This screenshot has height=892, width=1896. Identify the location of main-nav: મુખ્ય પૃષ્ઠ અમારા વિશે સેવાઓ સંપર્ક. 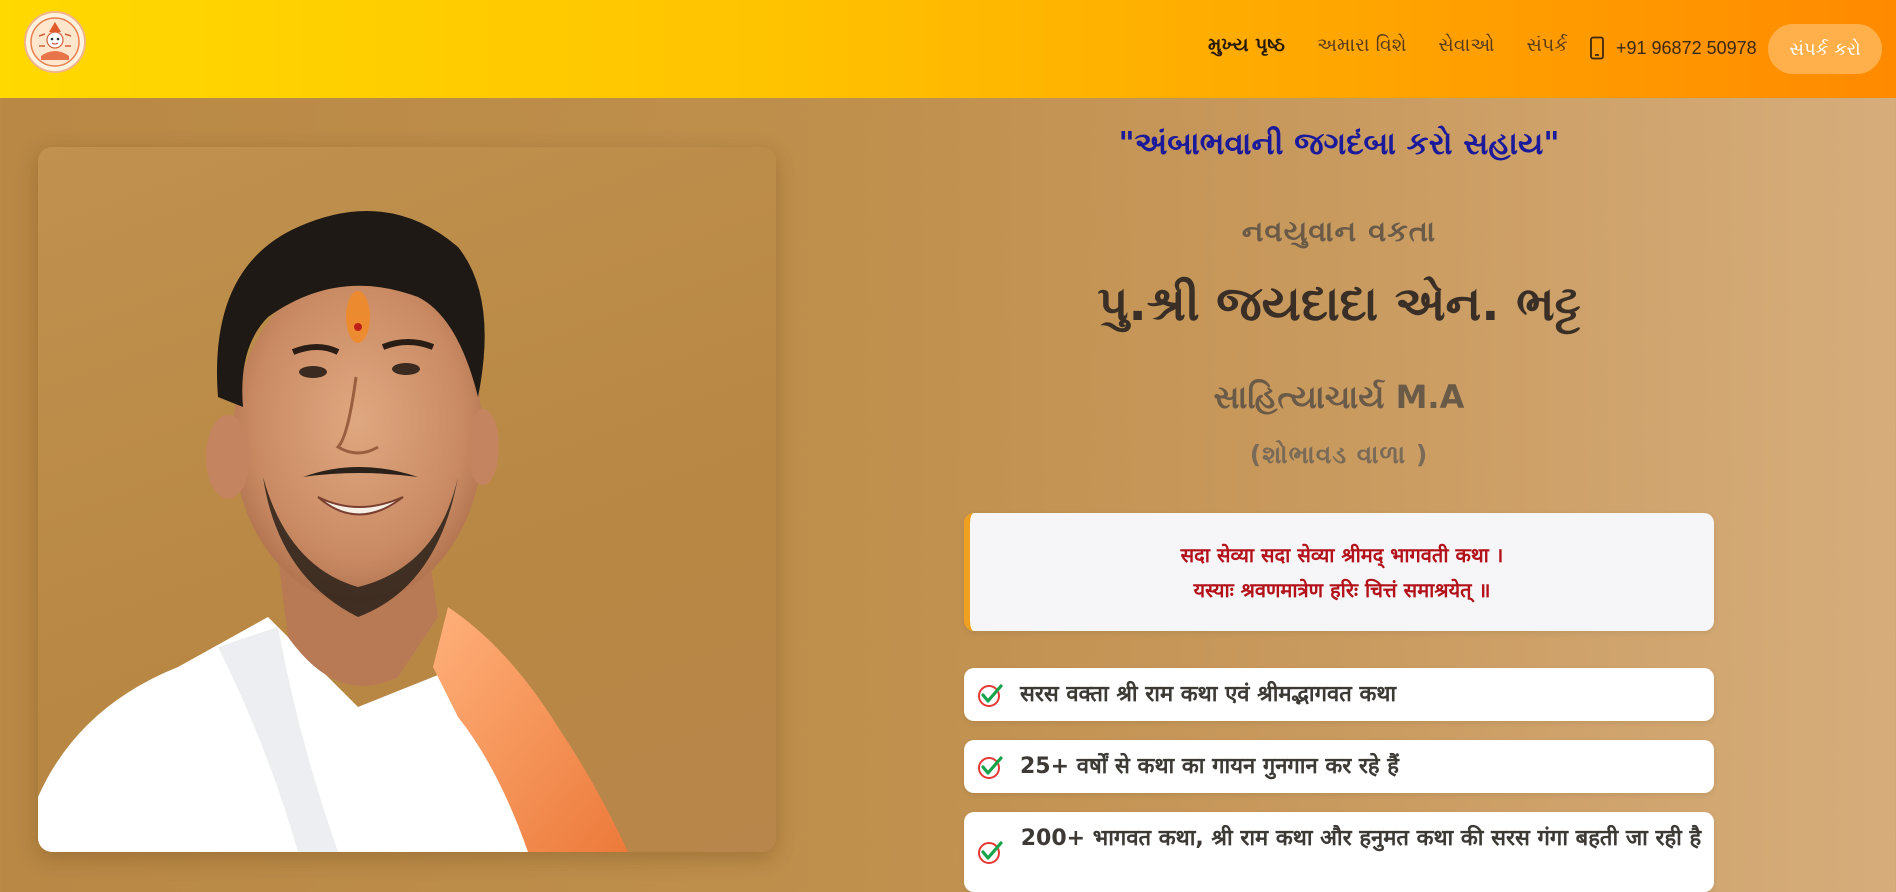
(1388, 45).